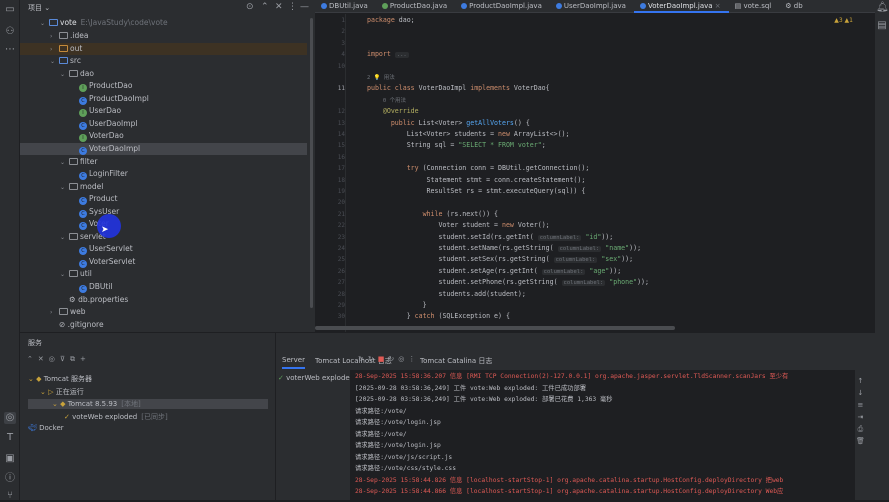  Describe the element at coordinates (163, 36) in the screenshot. I see `tree-item: › .idea` at that location.